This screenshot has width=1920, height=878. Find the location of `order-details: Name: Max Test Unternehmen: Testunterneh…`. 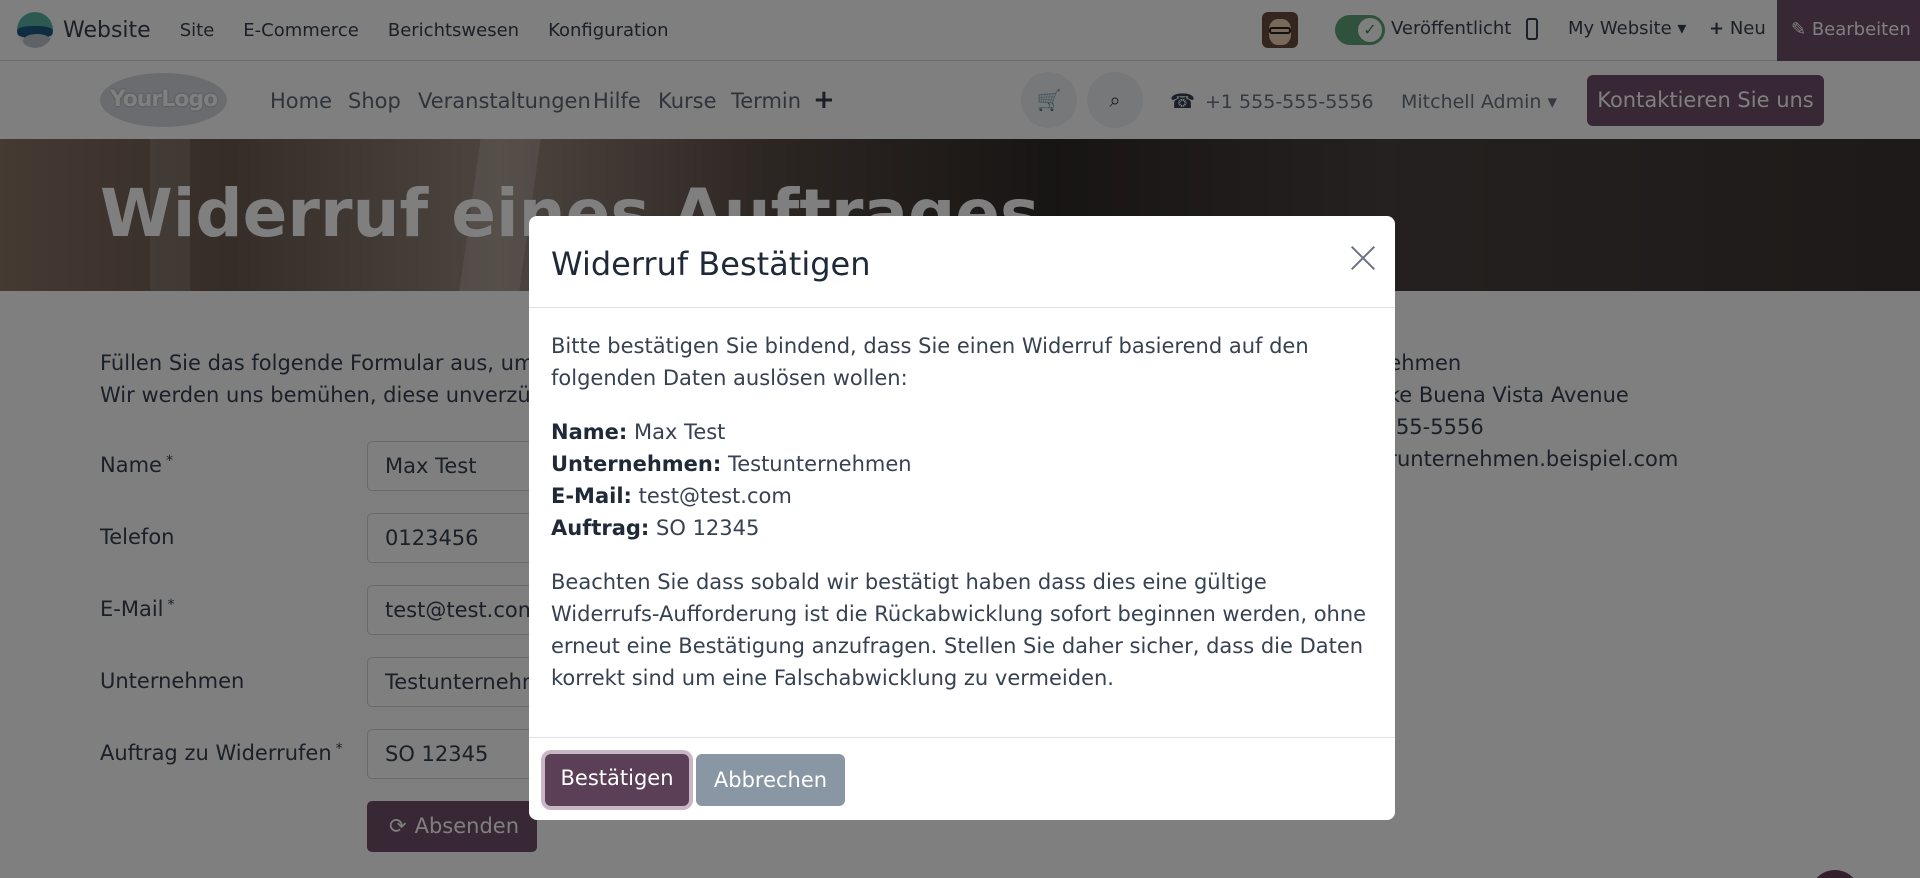

order-details: Name: Max Test Unternehmen: Testunterneh… is located at coordinates (966, 480).